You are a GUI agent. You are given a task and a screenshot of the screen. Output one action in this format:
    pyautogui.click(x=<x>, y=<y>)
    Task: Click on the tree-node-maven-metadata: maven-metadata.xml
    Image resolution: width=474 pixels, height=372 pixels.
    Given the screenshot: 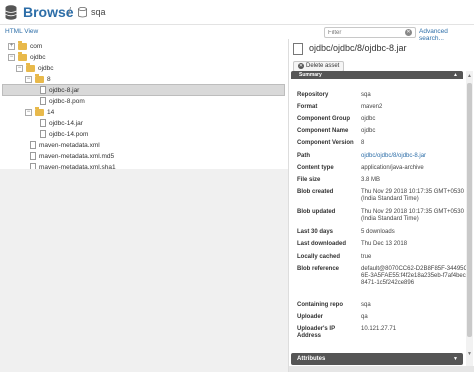 What is the action you would take?
    pyautogui.click(x=65, y=145)
    